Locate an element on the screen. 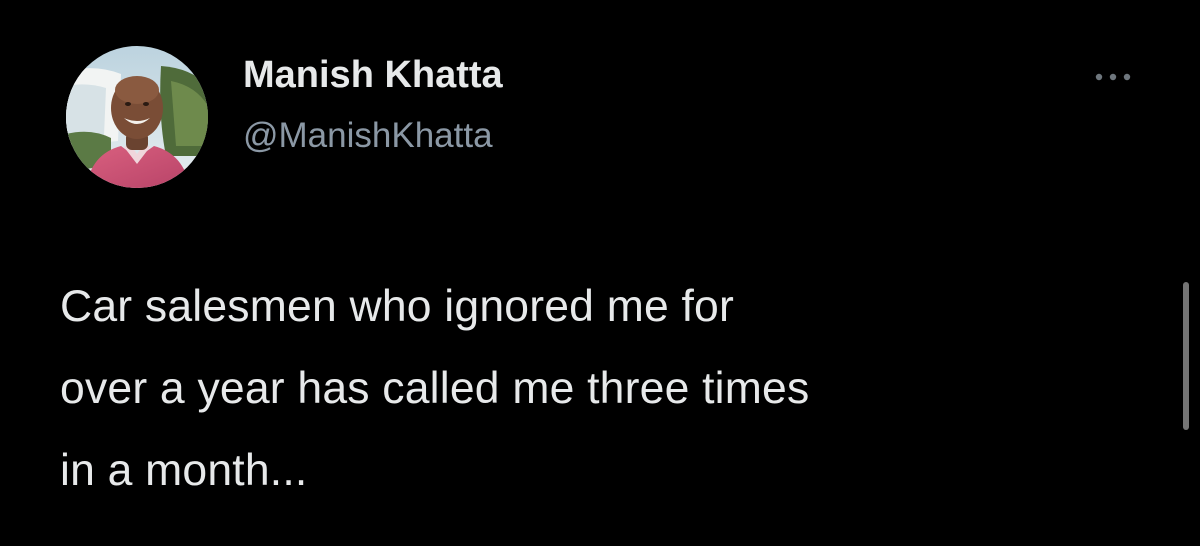 The height and width of the screenshot is (546, 1200). avatar is located at coordinates (137, 117).